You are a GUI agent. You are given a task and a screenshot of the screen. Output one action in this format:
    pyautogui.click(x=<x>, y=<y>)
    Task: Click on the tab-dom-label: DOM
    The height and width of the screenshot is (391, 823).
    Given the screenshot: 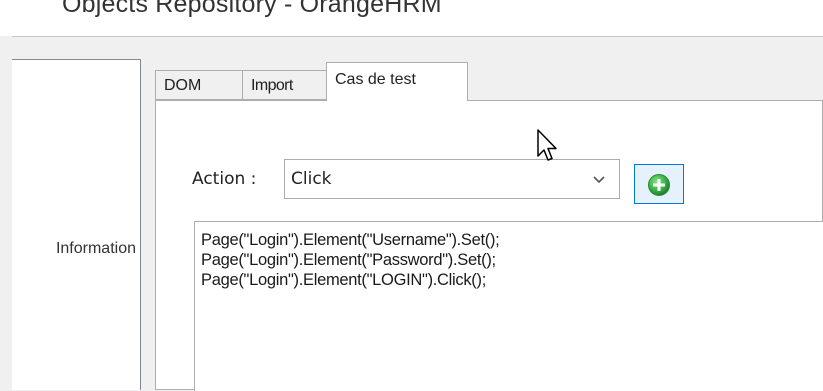 What is the action you would take?
    pyautogui.click(x=183, y=85)
    